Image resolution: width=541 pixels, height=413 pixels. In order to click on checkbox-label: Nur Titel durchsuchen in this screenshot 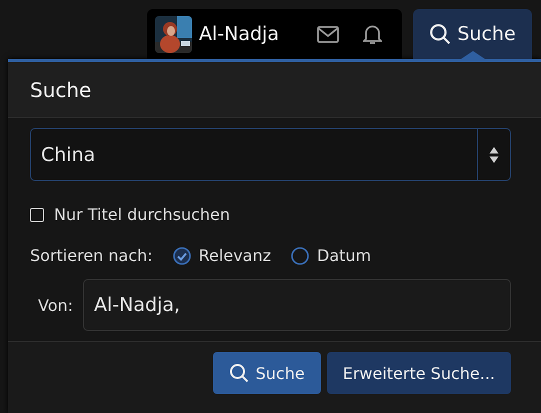, I will do `click(142, 214)`.